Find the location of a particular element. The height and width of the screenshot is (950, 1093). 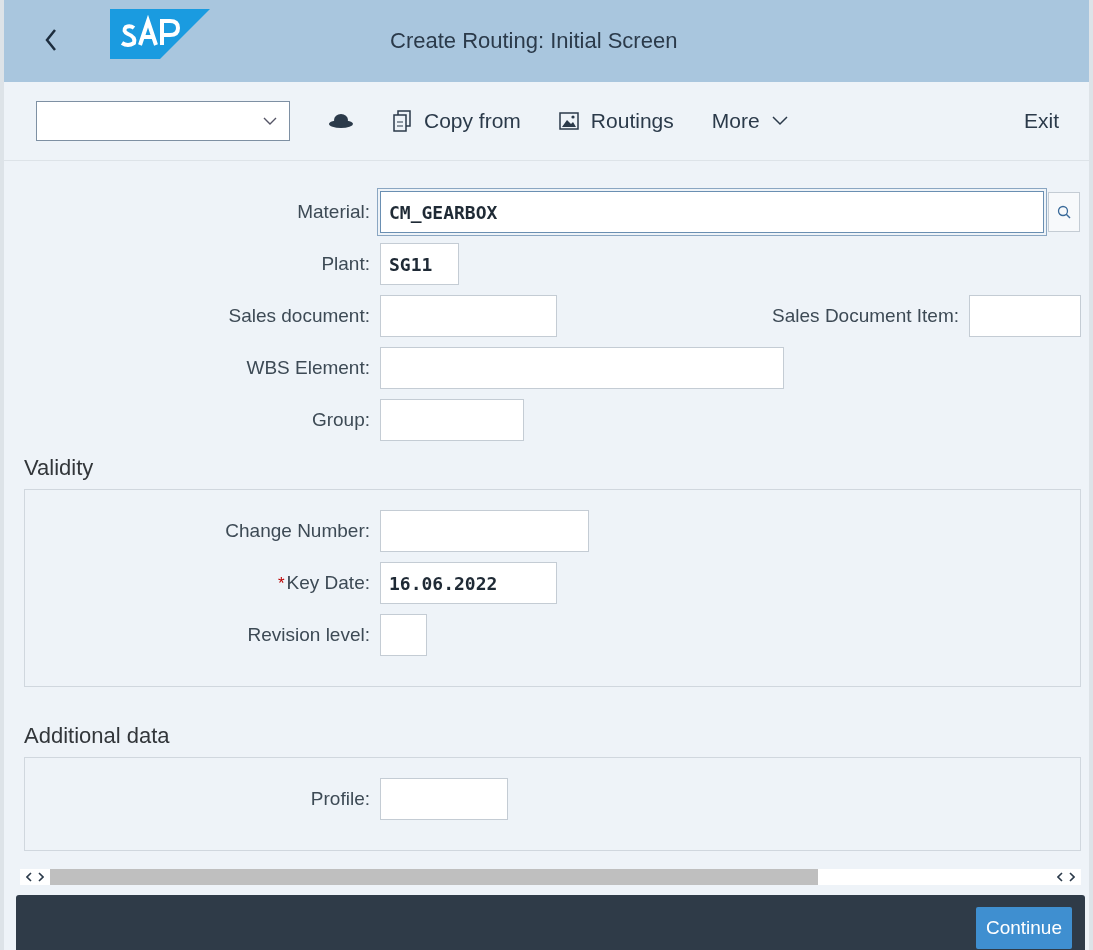

field-label: WBS Element: is located at coordinates (307, 368).